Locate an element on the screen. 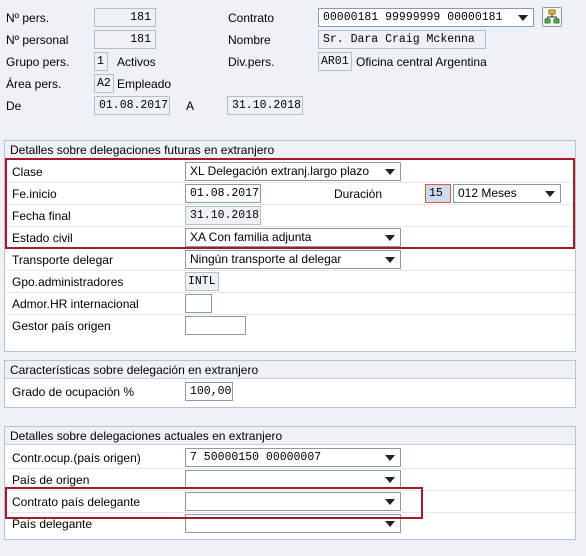  contr-ocup-select: 7 50000150 00000007 is located at coordinates (293, 457).